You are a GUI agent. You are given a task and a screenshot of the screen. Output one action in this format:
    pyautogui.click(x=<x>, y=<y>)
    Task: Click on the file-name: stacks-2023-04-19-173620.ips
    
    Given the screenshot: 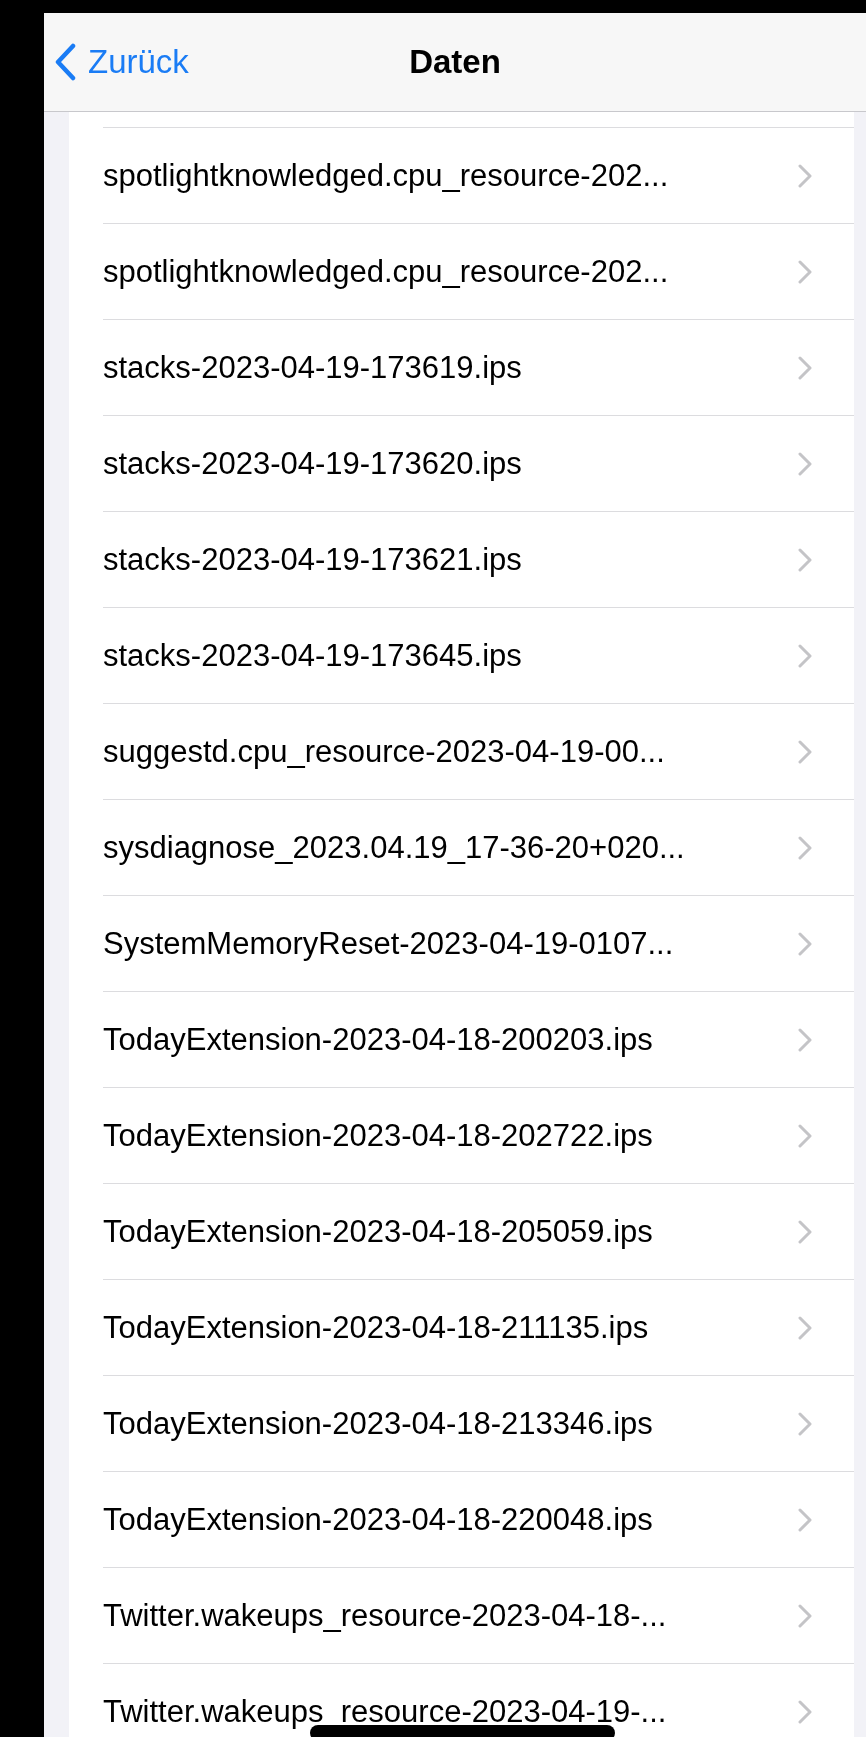 What is the action you would take?
    pyautogui.click(x=313, y=463)
    